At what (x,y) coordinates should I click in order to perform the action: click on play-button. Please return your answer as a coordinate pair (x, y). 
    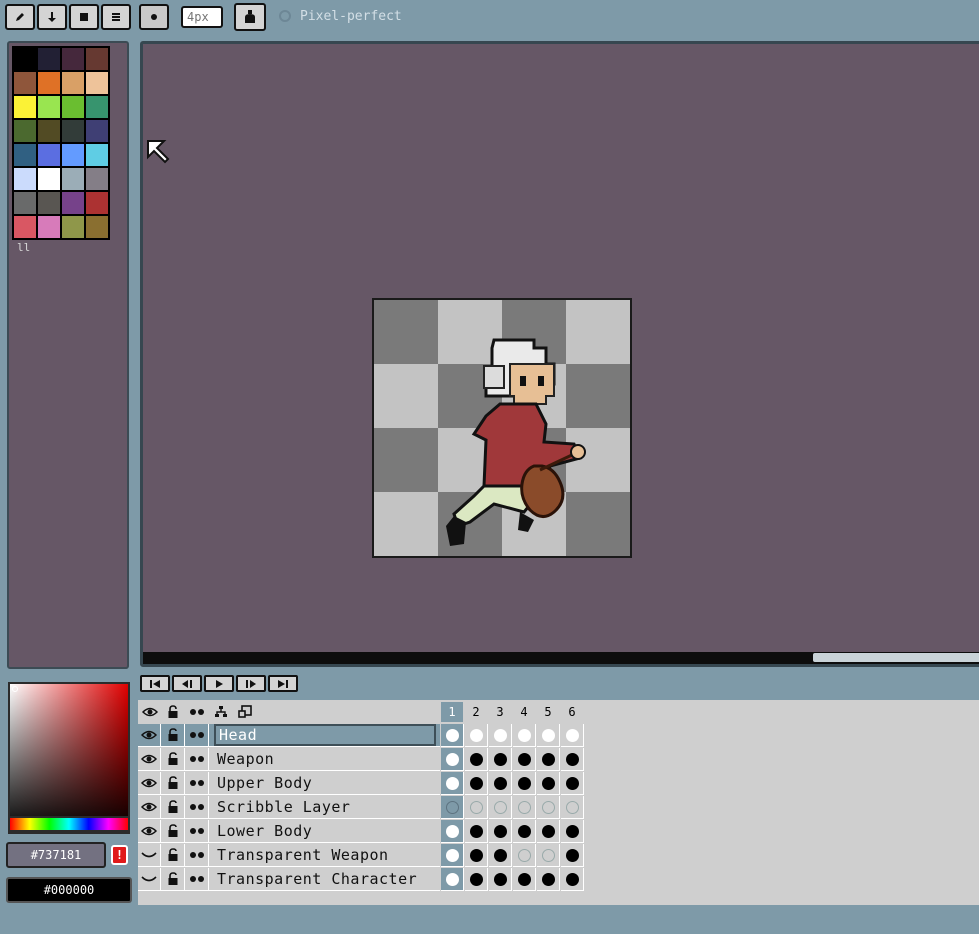
    Looking at the image, I should click on (219, 683).